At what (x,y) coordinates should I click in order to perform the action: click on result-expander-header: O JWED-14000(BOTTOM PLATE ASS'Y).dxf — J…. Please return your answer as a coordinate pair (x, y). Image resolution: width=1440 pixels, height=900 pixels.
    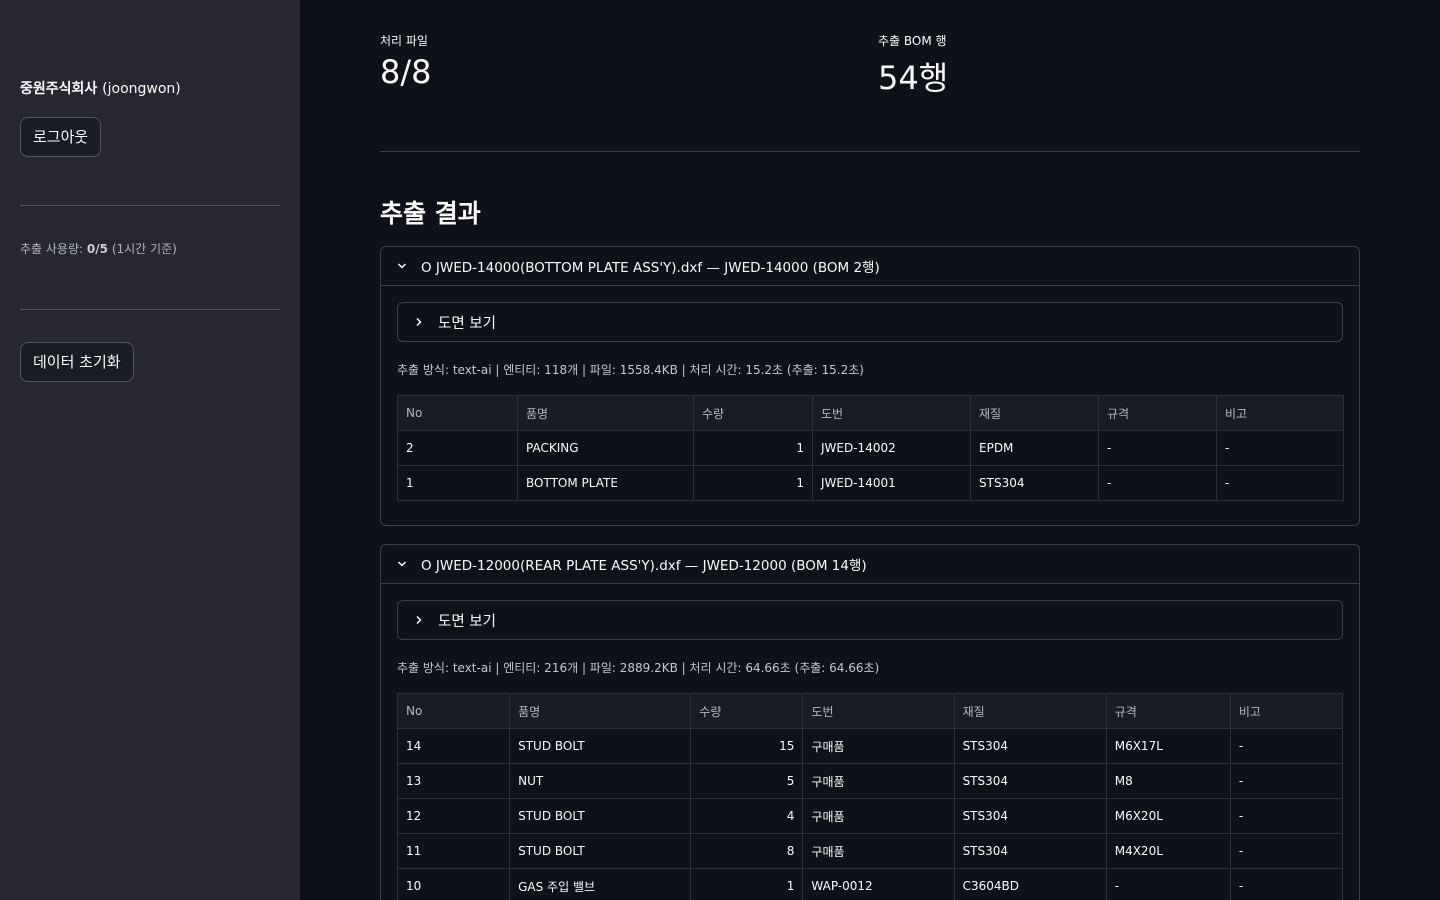
    Looking at the image, I should click on (870, 266).